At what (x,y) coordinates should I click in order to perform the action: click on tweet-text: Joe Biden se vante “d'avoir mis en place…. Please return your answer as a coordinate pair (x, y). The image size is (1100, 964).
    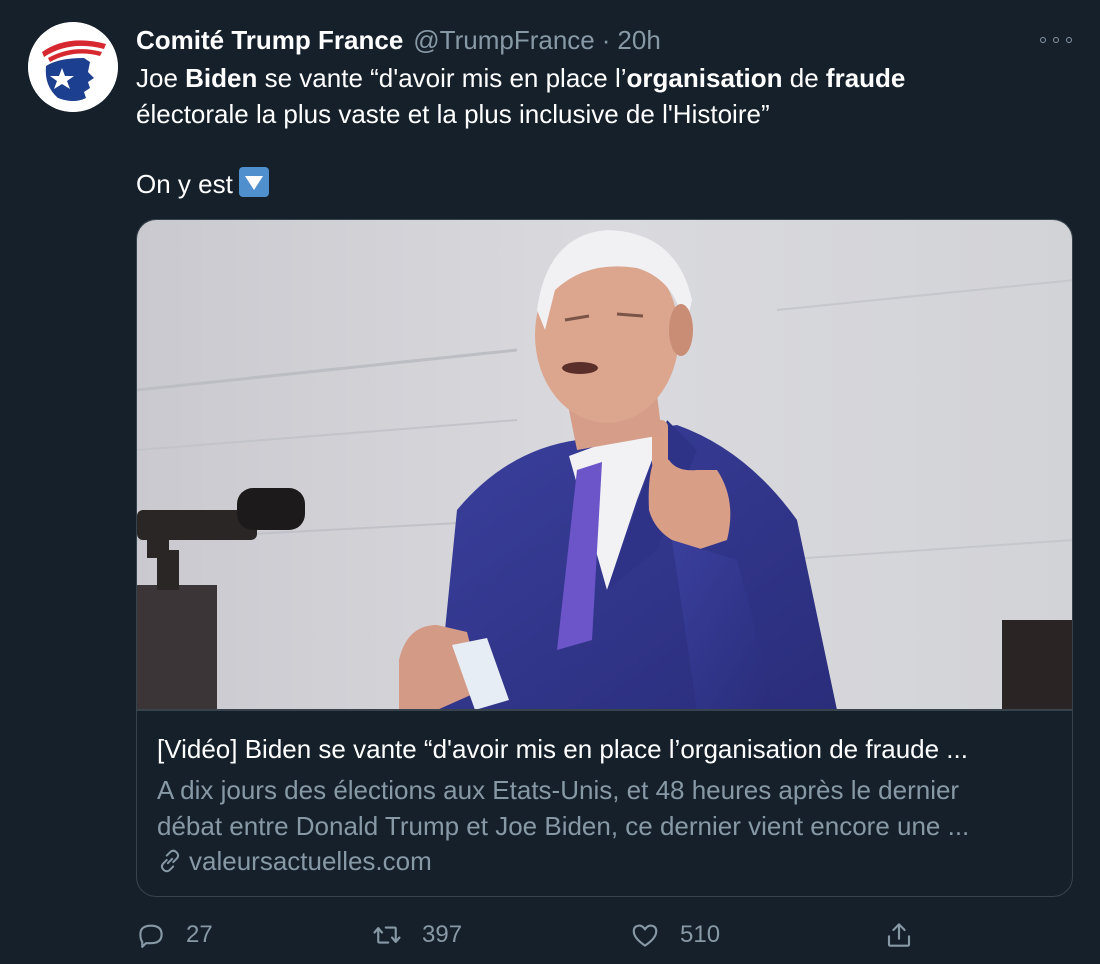
    Looking at the image, I should click on (601, 131).